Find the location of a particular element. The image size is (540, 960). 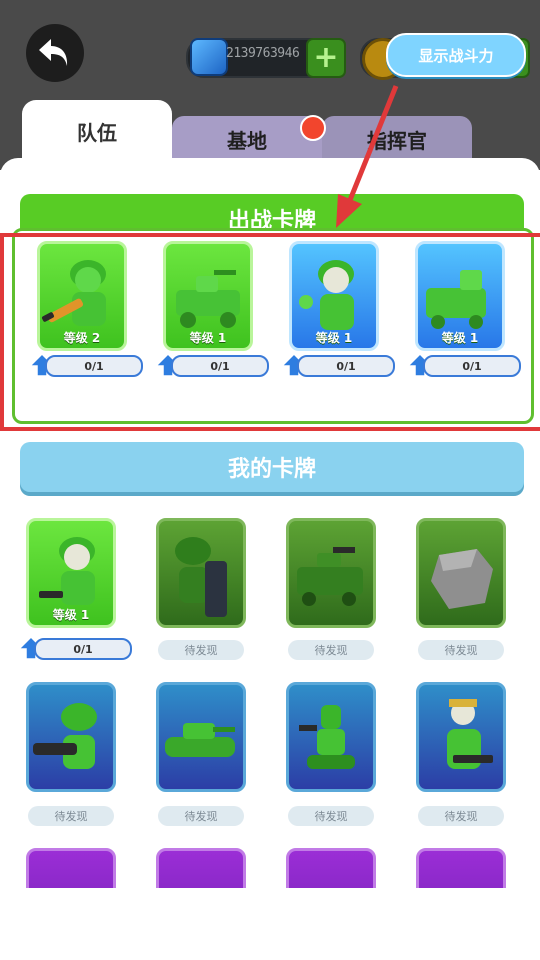

back-button is located at coordinates (55, 53).